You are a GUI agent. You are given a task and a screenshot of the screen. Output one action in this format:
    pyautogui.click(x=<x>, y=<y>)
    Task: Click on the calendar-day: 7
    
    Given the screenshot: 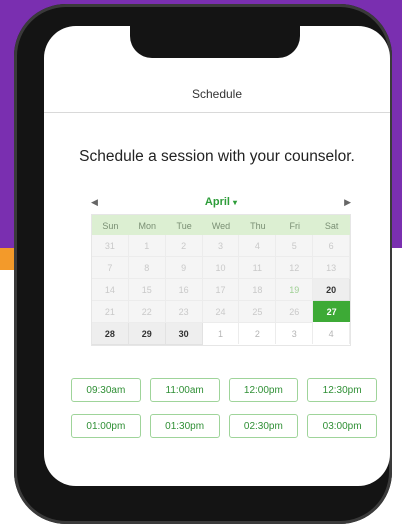 What is the action you would take?
    pyautogui.click(x=110, y=268)
    